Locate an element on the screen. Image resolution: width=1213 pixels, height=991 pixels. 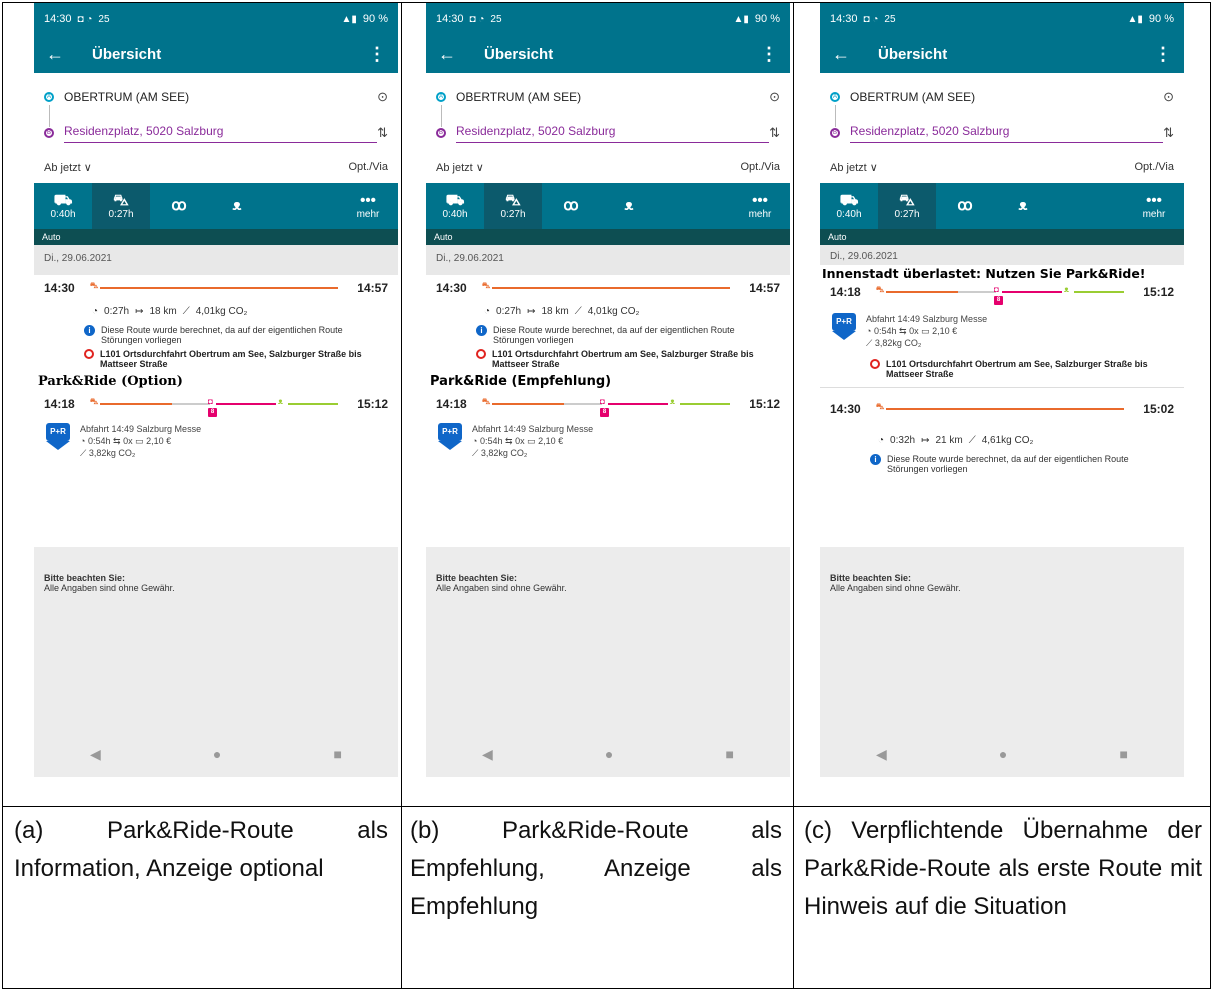
notification-icon: ◘ ◔ is located at coordinates (871, 19).